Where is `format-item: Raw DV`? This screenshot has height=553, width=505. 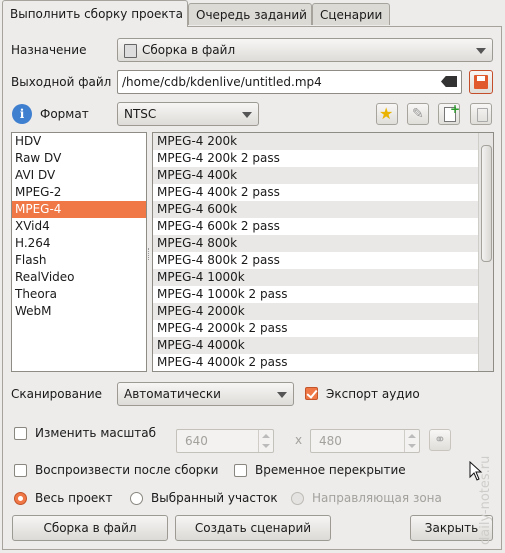
format-item: Raw DV is located at coordinates (79, 158).